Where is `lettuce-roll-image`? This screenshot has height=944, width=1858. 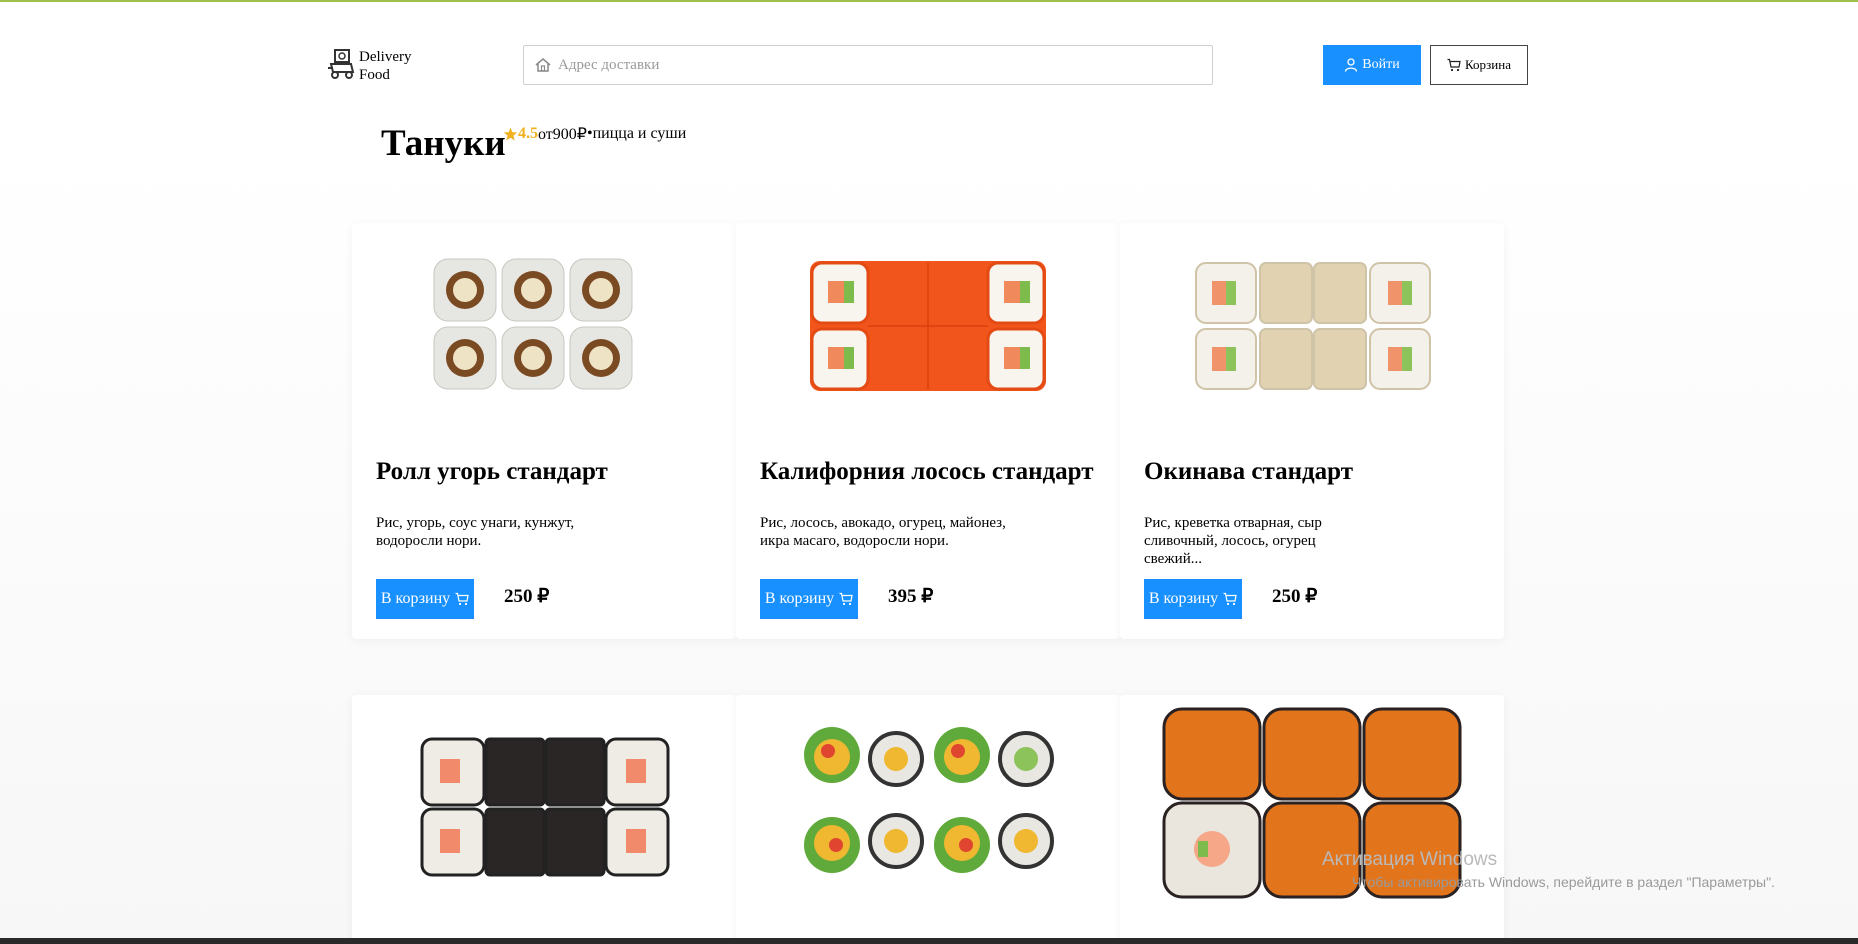
lettuce-roll-image is located at coordinates (929, 800).